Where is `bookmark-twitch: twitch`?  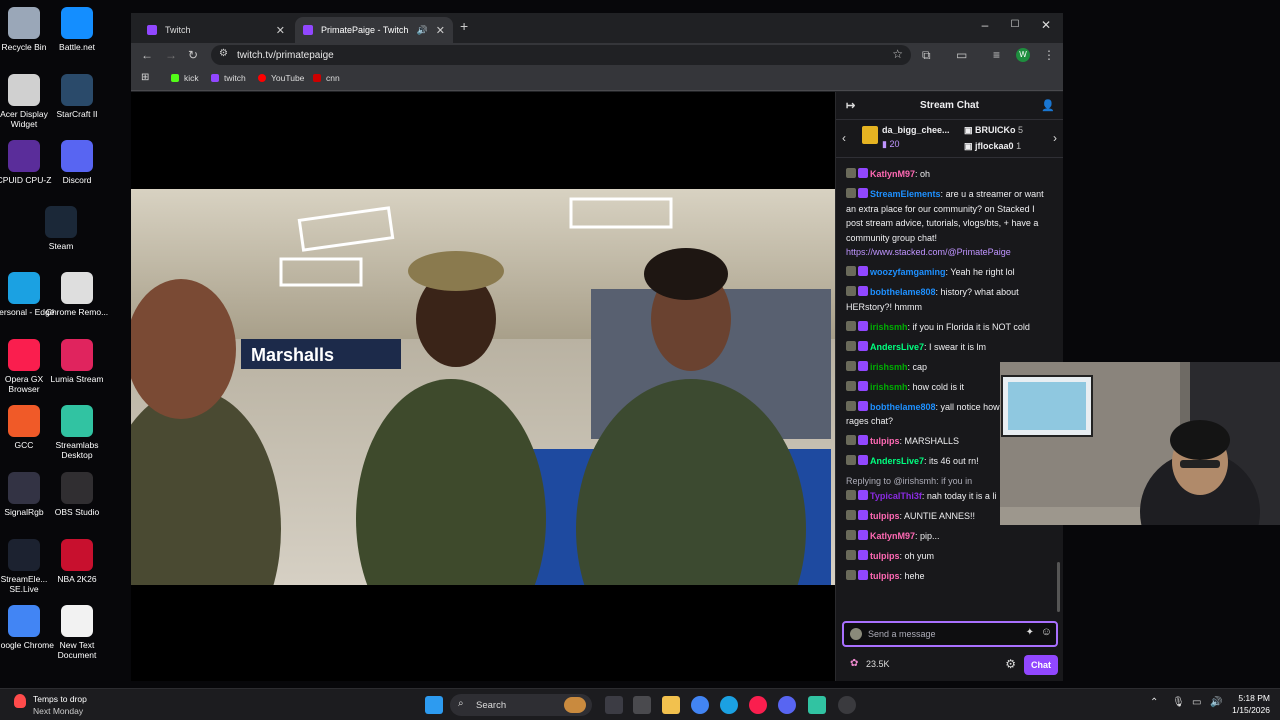 bookmark-twitch: twitch is located at coordinates (228, 78).